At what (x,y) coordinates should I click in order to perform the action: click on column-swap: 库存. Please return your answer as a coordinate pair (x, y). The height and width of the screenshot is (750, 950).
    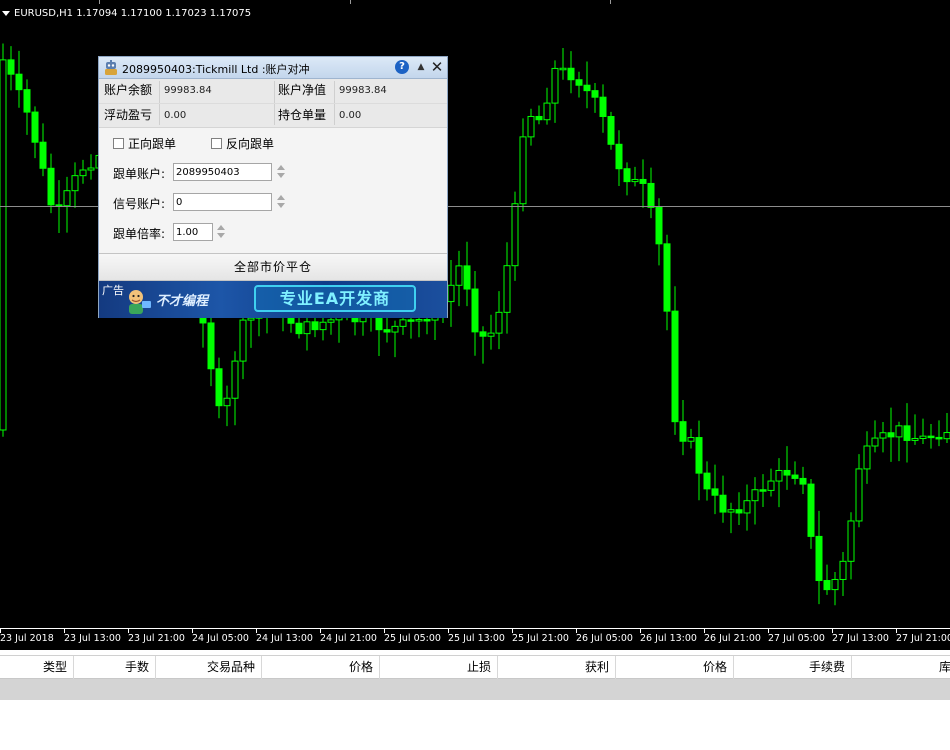
    Looking at the image, I should click on (901, 667).